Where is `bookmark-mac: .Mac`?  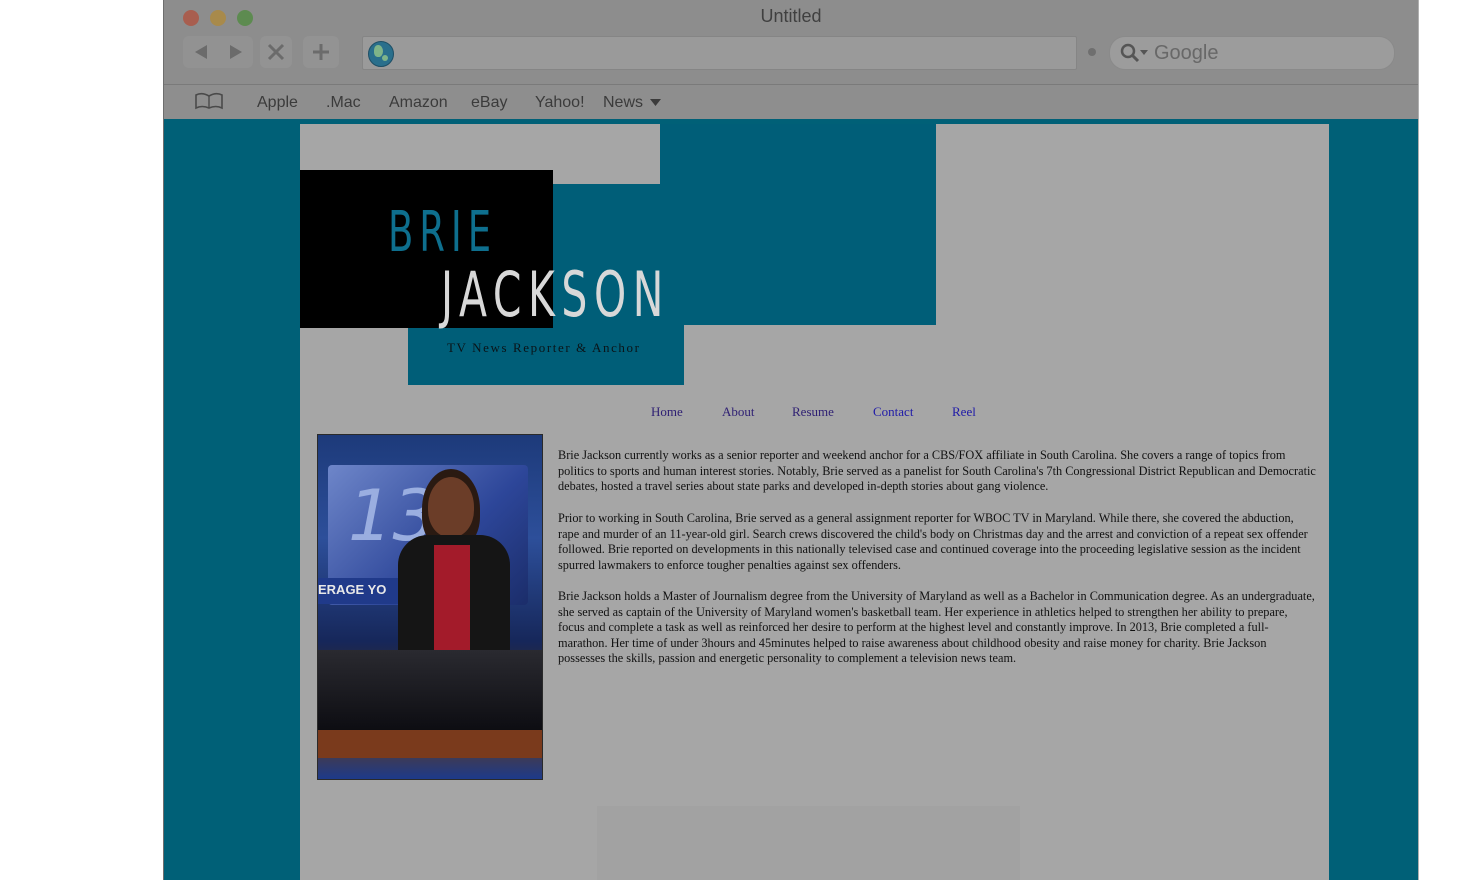
bookmark-mac: .Mac is located at coordinates (343, 103).